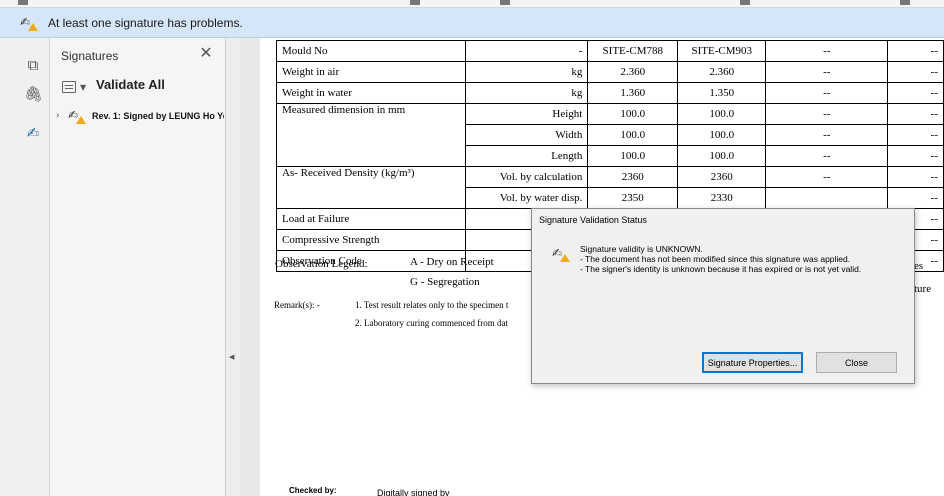  I want to click on row-unit: -, so click(526, 51).